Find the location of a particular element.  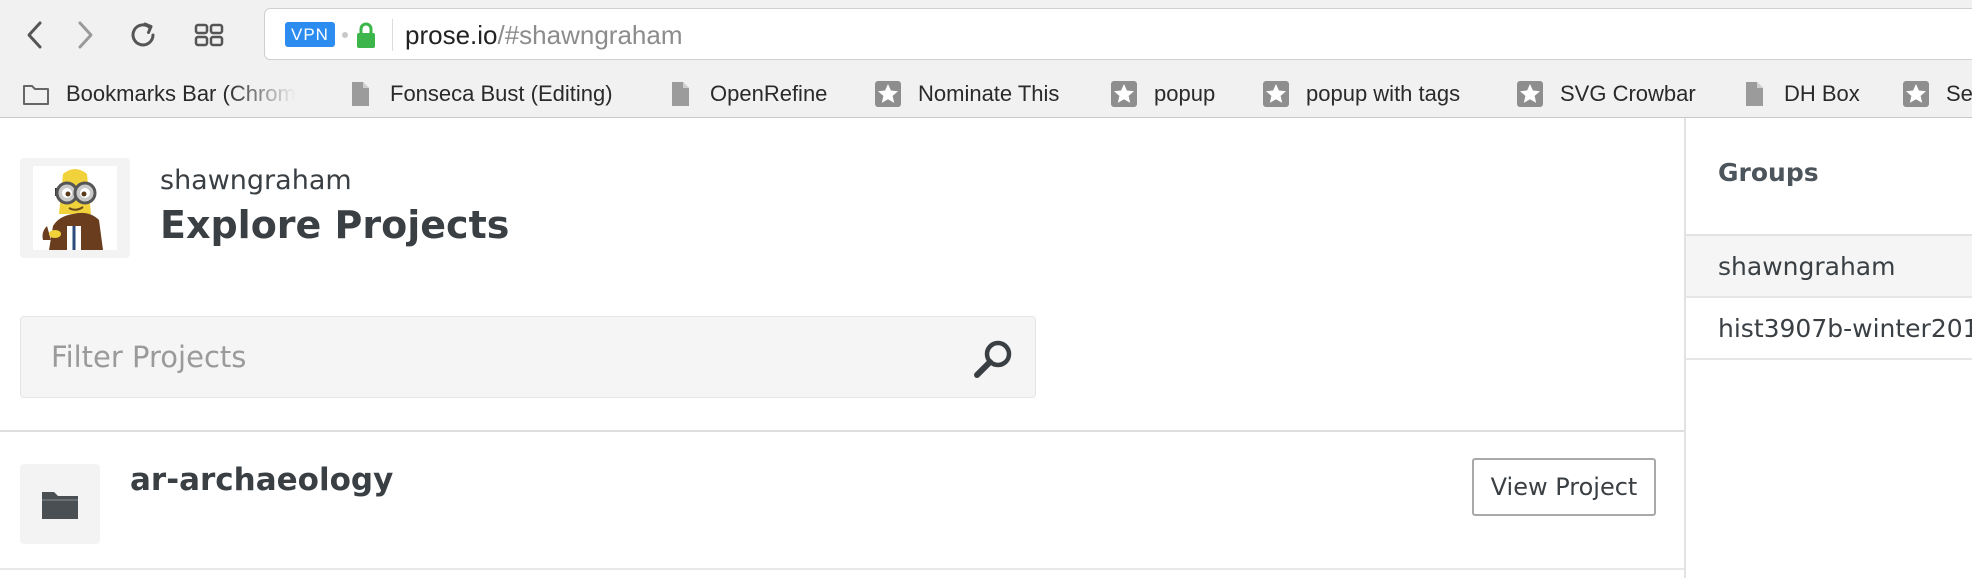

vpn-badge: VPN is located at coordinates (310, 34).